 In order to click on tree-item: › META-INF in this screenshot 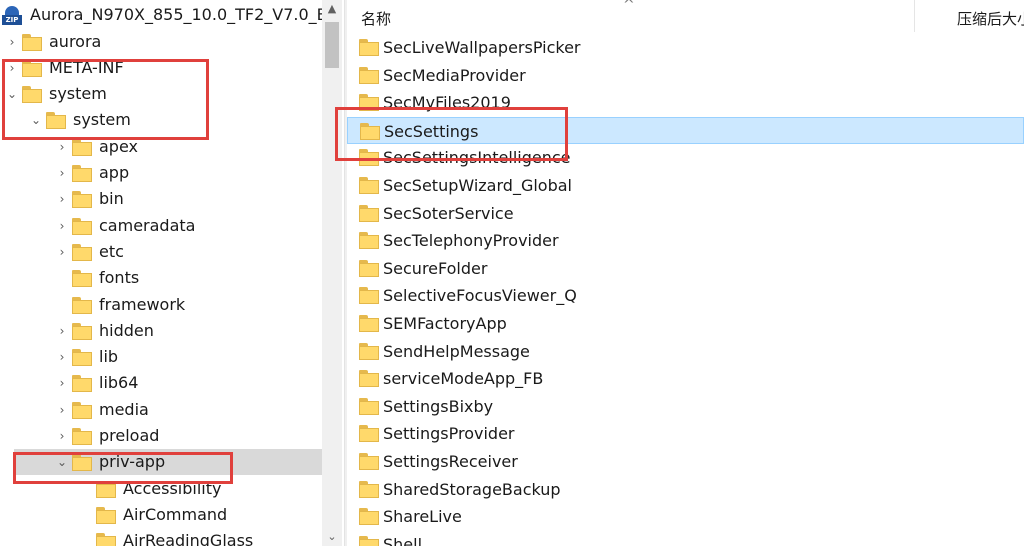, I will do `click(161, 68)`.